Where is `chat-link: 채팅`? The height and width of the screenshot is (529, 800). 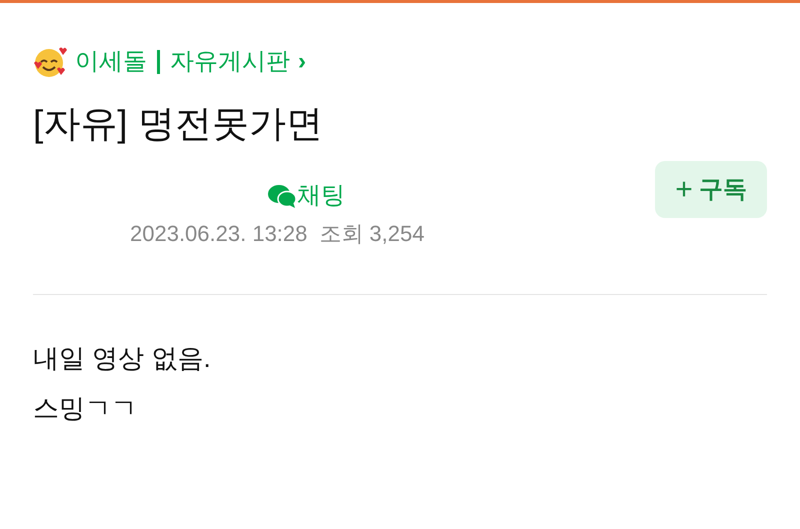
chat-link: 채팅 is located at coordinates (321, 196).